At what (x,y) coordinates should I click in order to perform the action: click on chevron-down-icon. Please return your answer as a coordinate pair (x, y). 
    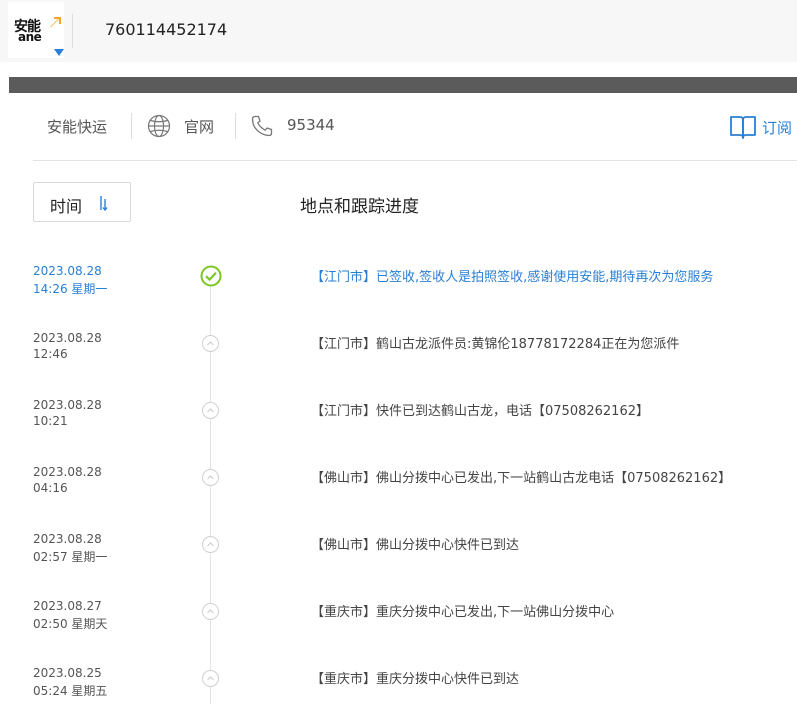
    Looking at the image, I should click on (59, 52).